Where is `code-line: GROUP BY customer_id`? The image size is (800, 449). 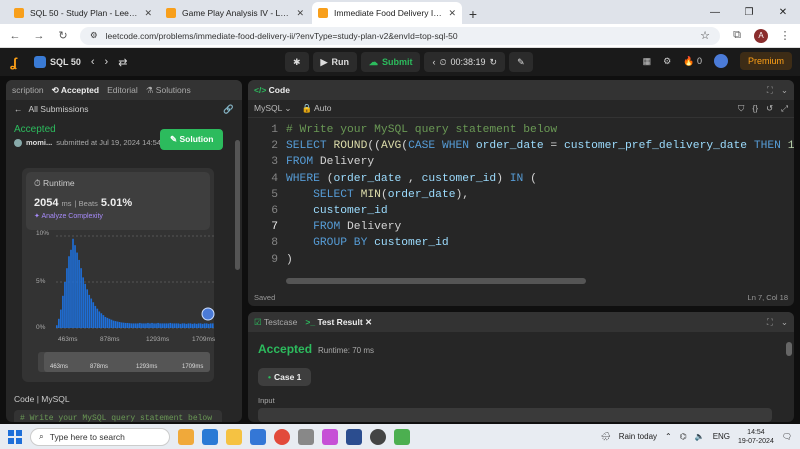
code-line: GROUP BY customer_id is located at coordinates (367, 243).